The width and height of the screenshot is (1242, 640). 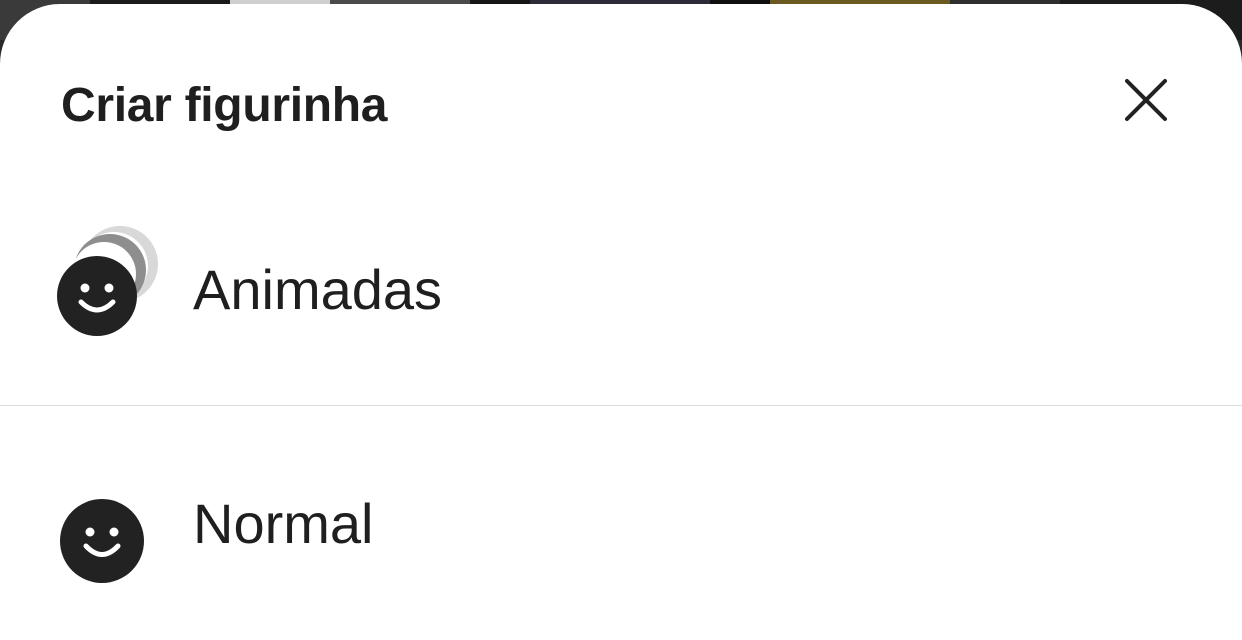 What do you see at coordinates (318, 289) in the screenshot?
I see `option-label-animated: Animadas` at bounding box center [318, 289].